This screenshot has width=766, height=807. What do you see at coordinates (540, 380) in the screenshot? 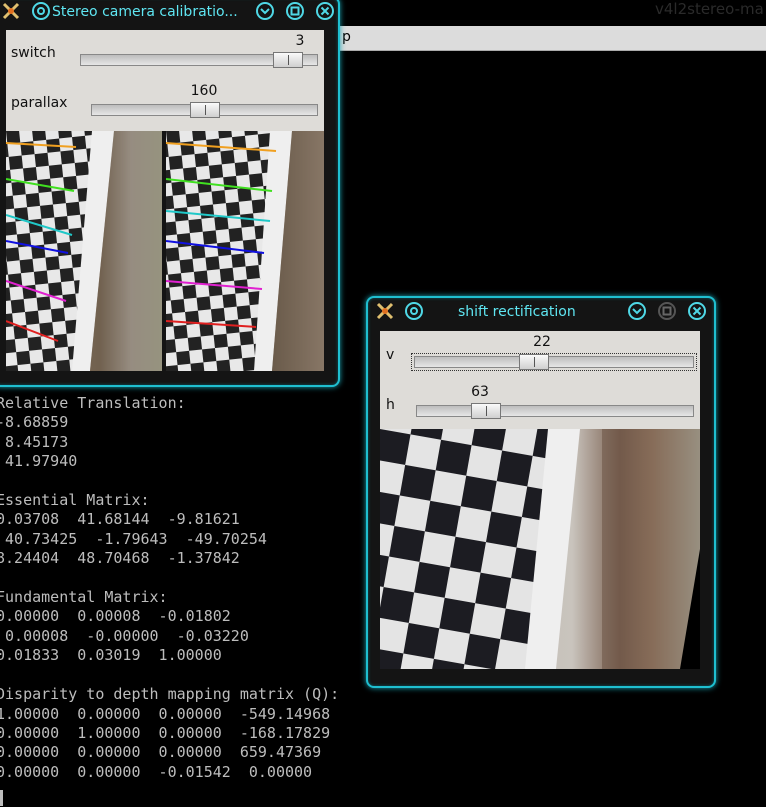
I see `shift-controls-panel: v 22 h 63` at bounding box center [540, 380].